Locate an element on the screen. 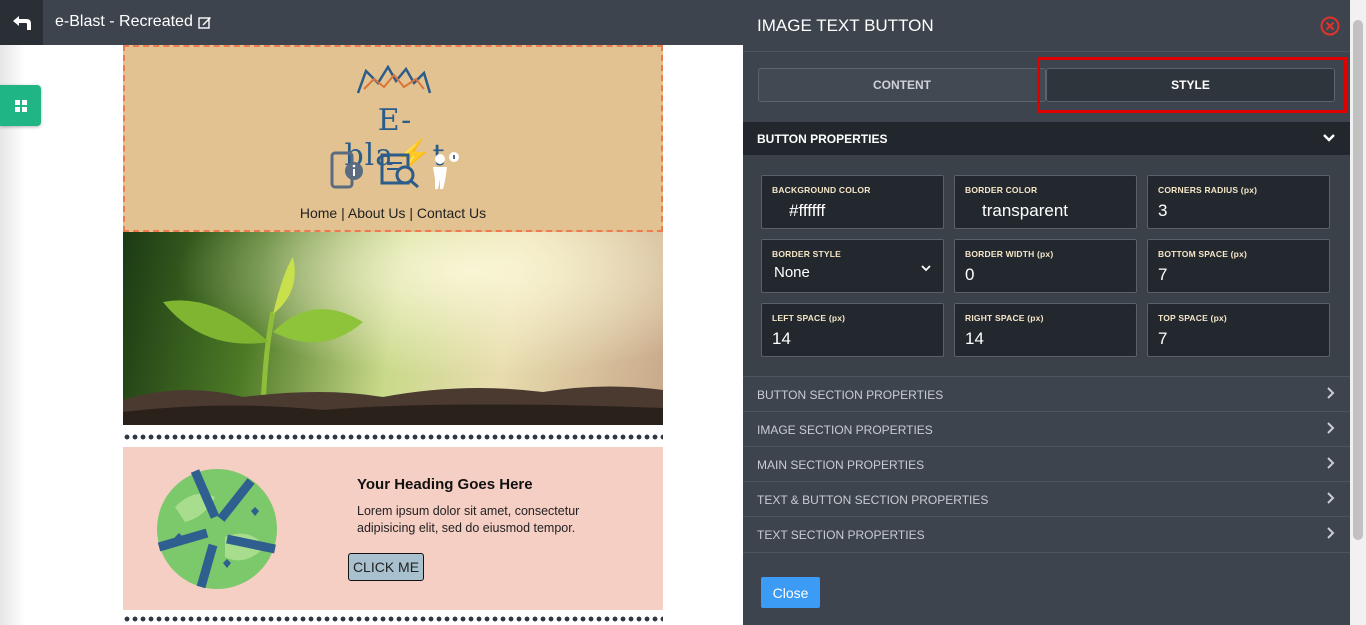 Image resolution: width=1366 pixels, height=625 pixels. section-label: TEXT & BUTTON SECTION PROPERTIES is located at coordinates (873, 500).